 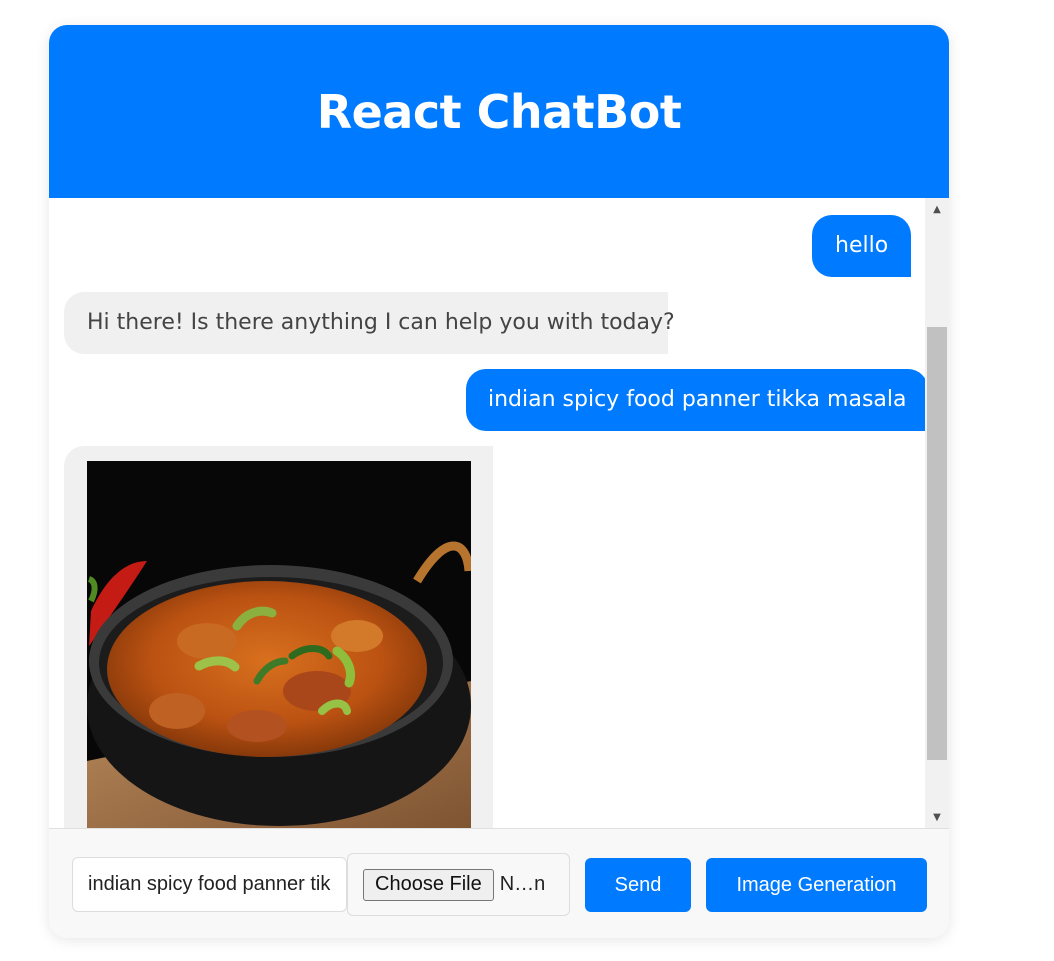 I want to click on file-name-label: N…n, so click(x=522, y=884).